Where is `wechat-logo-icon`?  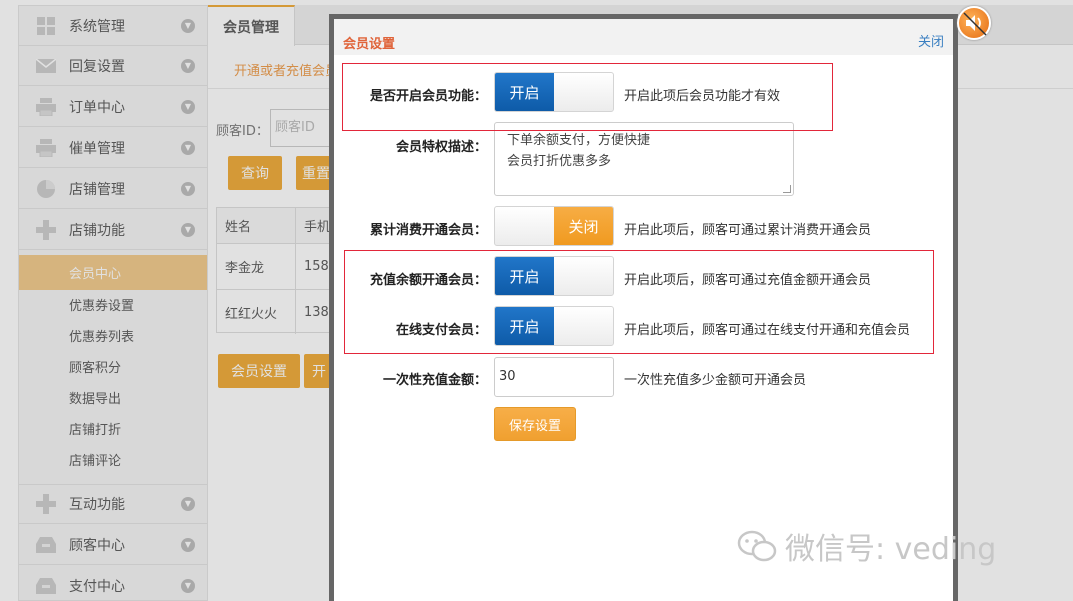
wechat-logo-icon is located at coordinates (757, 546).